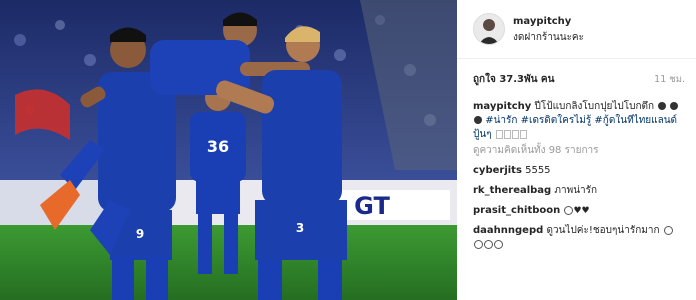 The width and height of the screenshot is (696, 300). I want to click on post-location: งดฝากร้านนะคะ, so click(548, 37).